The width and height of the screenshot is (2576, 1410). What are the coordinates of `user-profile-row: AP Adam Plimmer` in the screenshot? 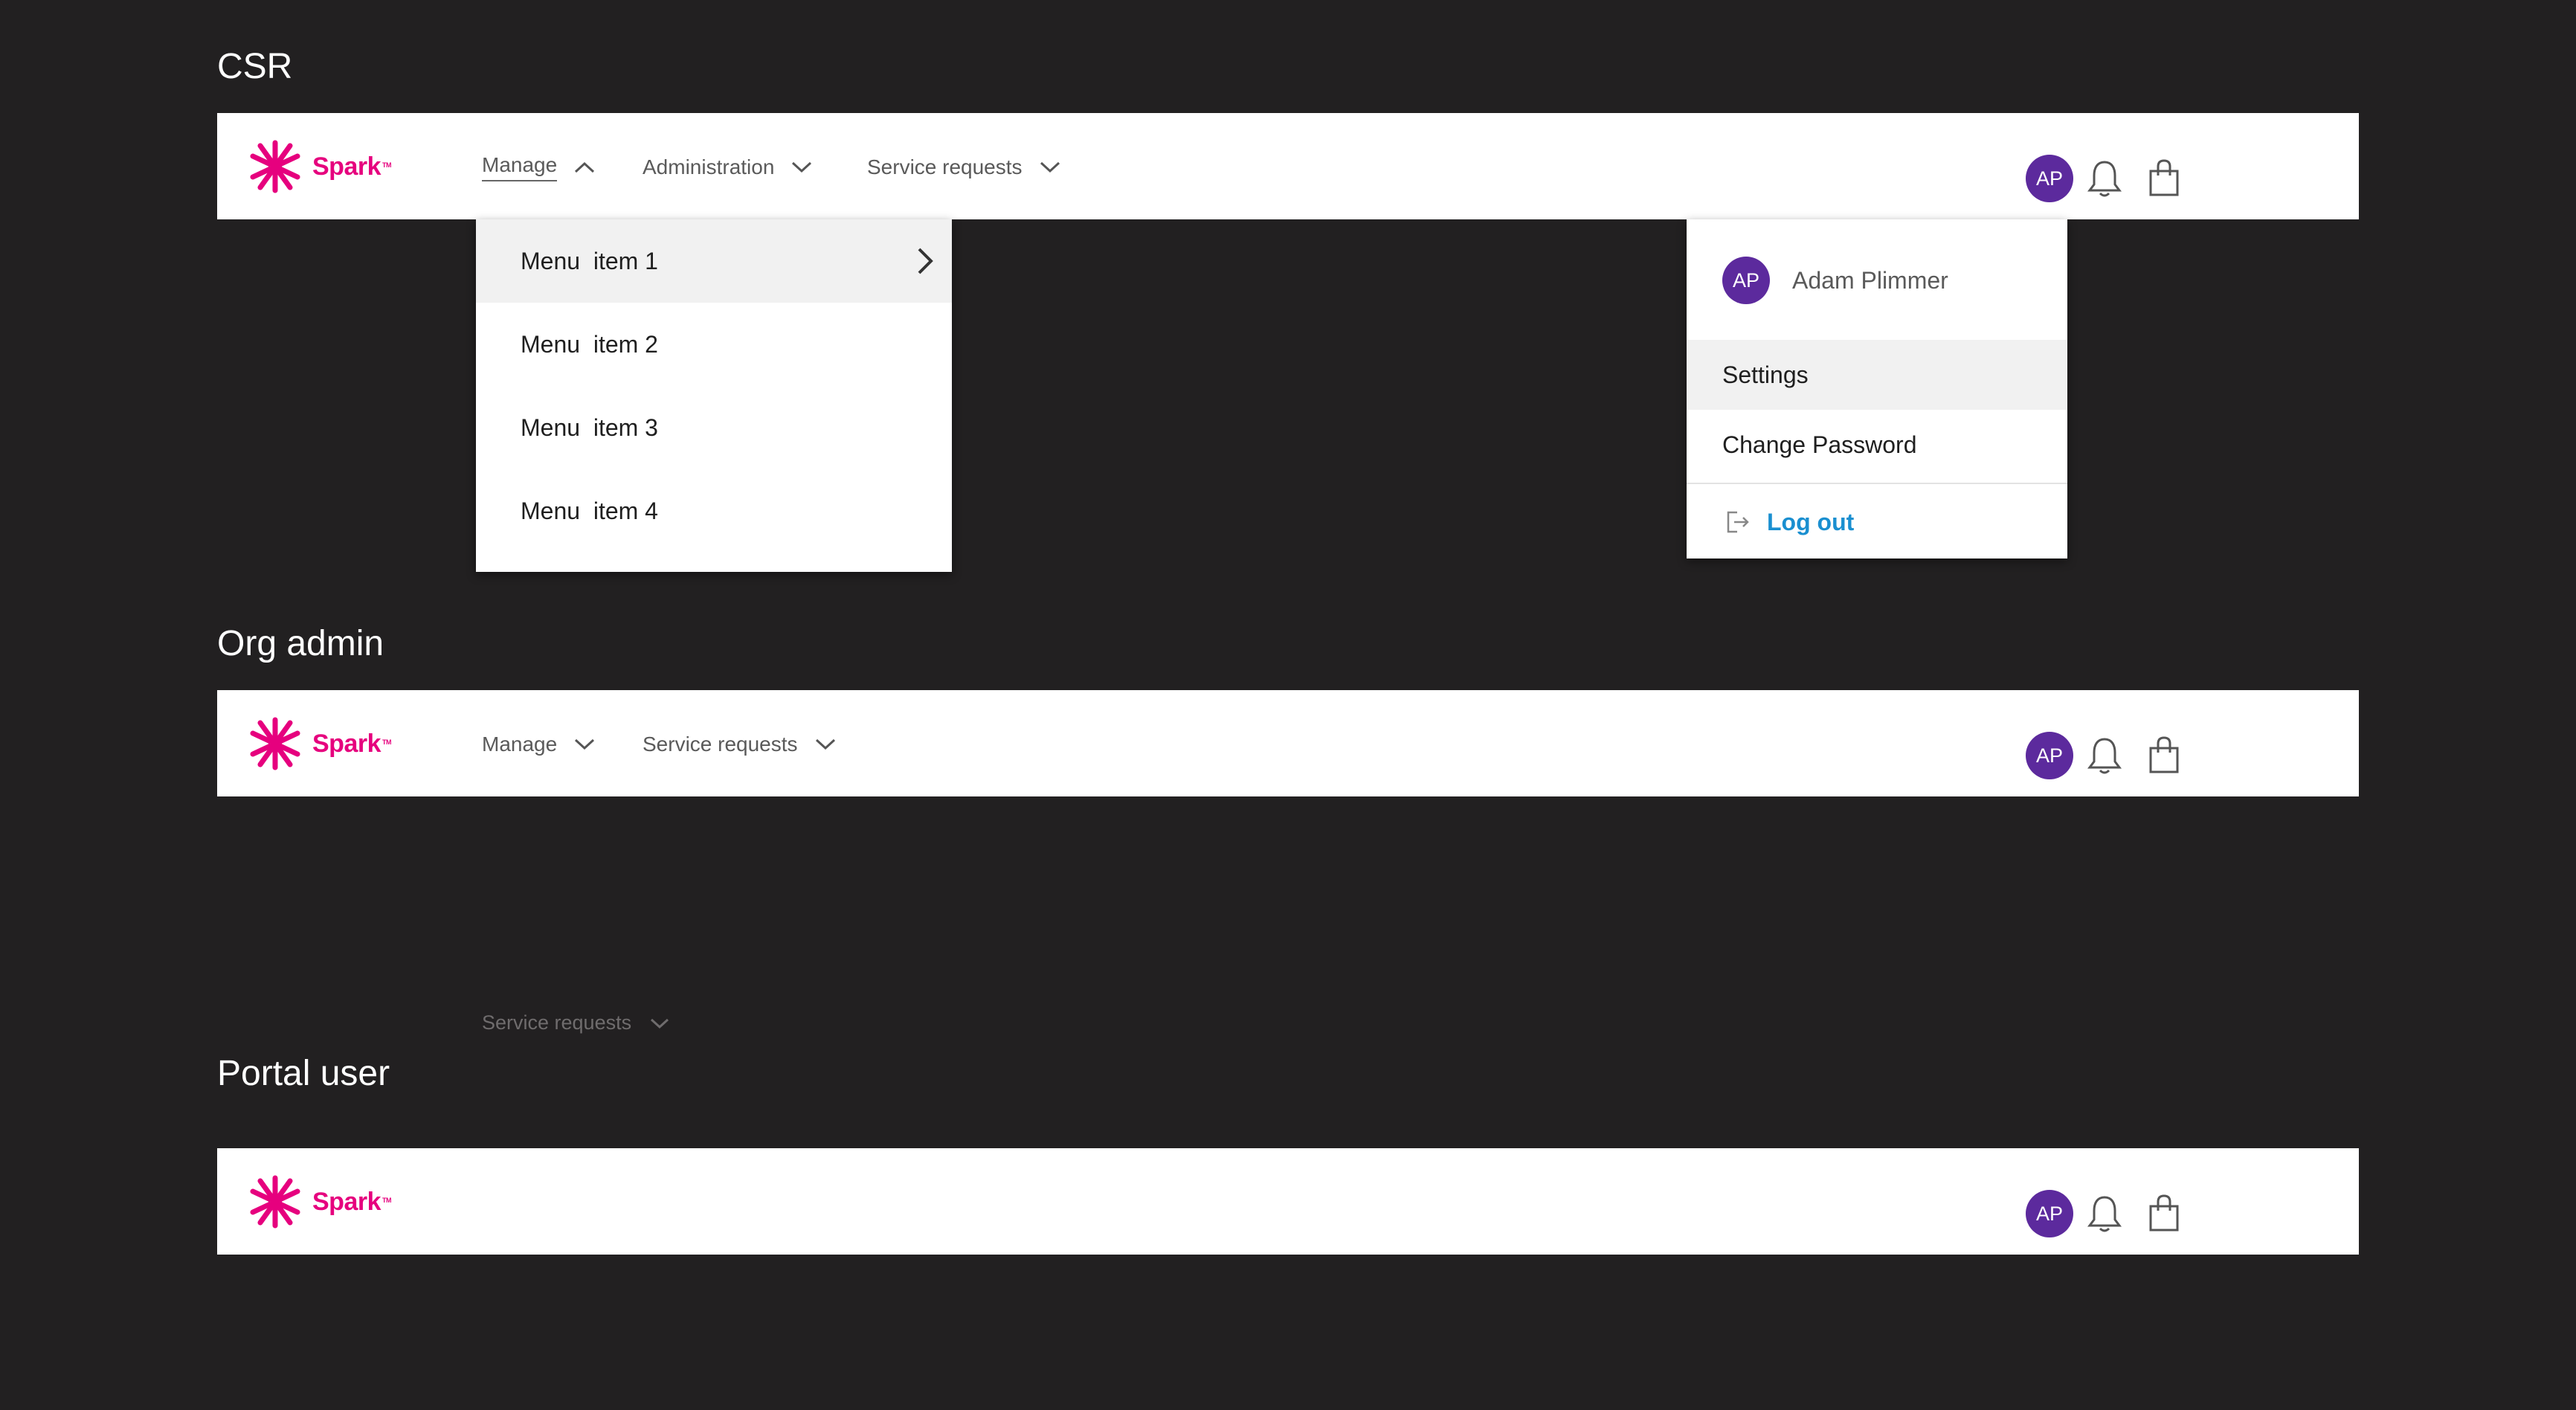 It's located at (1877, 280).